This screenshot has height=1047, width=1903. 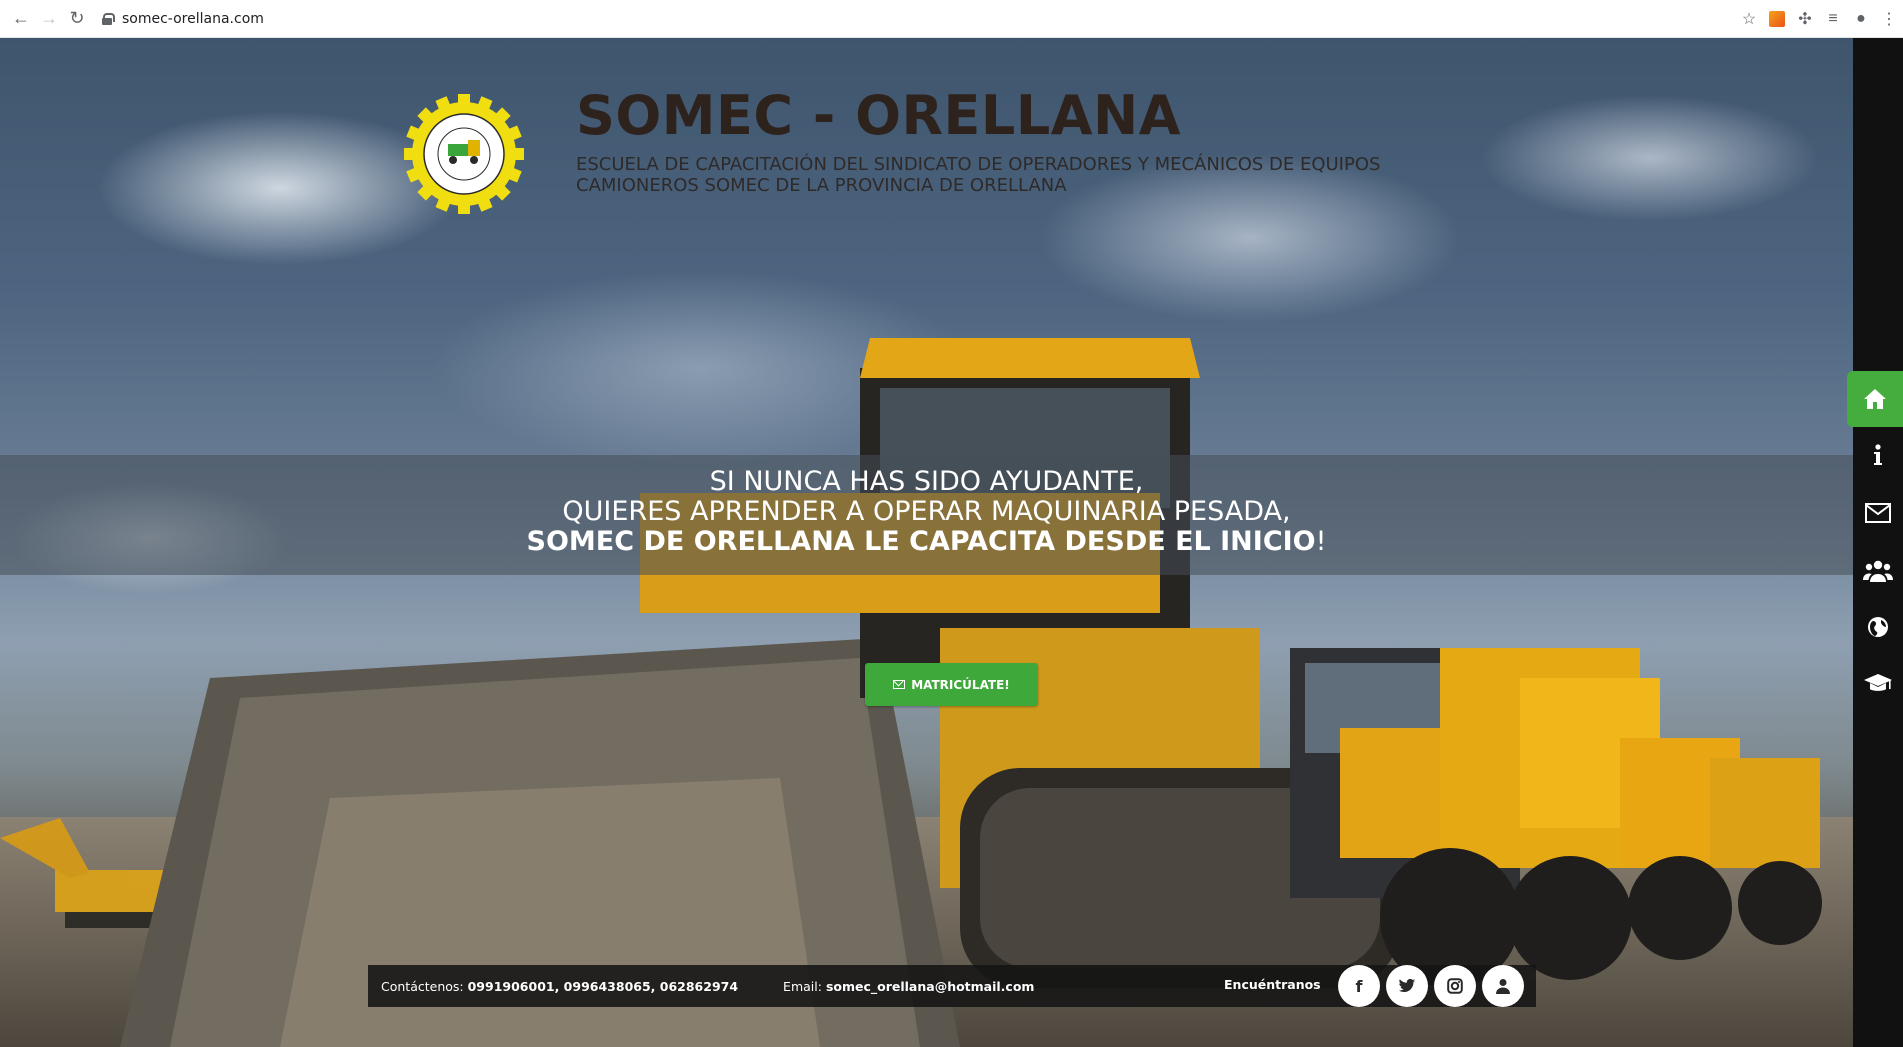 What do you see at coordinates (77, 19) in the screenshot?
I see `reload-icon: ↻` at bounding box center [77, 19].